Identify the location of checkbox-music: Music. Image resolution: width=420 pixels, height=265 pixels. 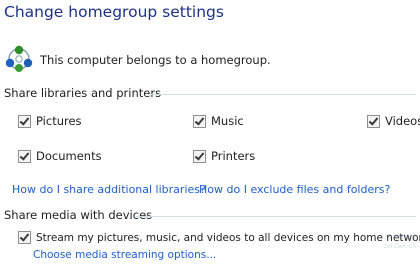
(218, 121).